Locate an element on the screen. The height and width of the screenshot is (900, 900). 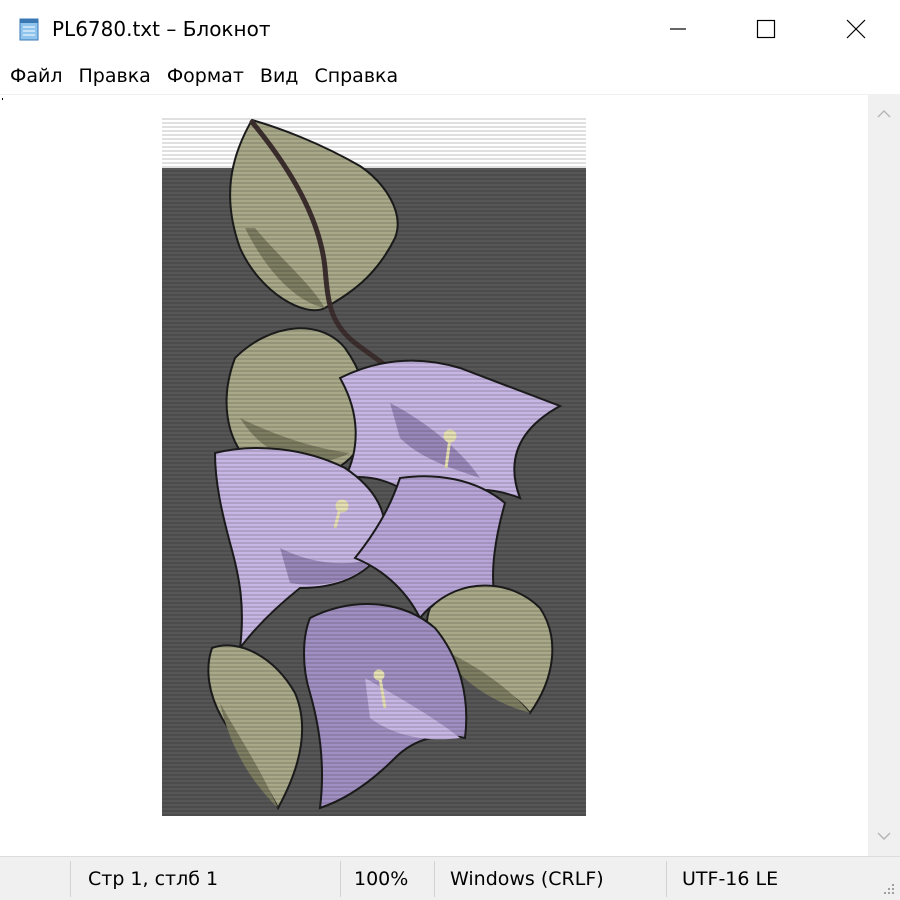
close-icon is located at coordinates (856, 29).